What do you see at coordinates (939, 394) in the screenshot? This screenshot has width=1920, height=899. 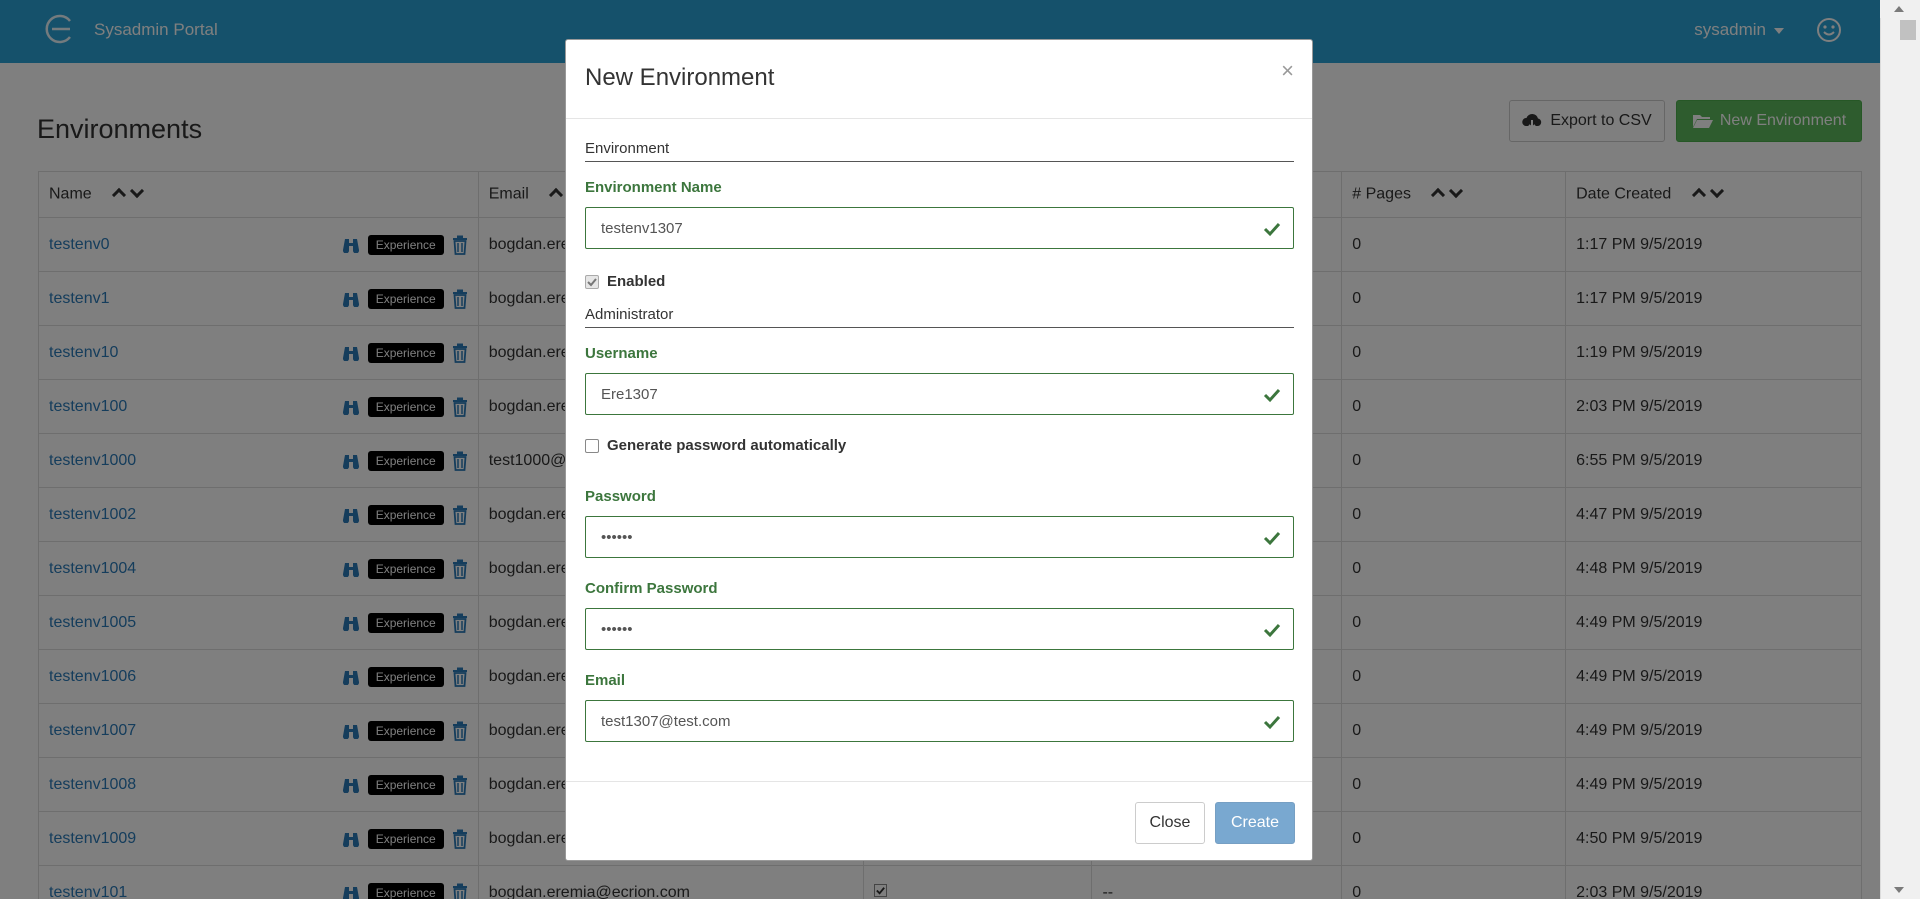 I see `username-field: Ere1307` at bounding box center [939, 394].